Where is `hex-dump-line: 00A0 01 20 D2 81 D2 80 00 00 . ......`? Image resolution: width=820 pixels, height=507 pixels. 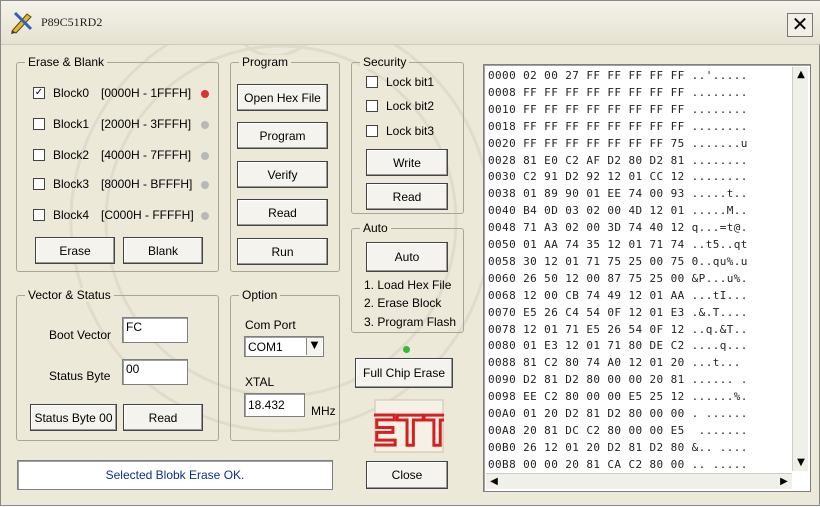
hex-dump-line: 00A0 01 20 D2 81 D2 80 00 00 . ...... is located at coordinates (618, 413).